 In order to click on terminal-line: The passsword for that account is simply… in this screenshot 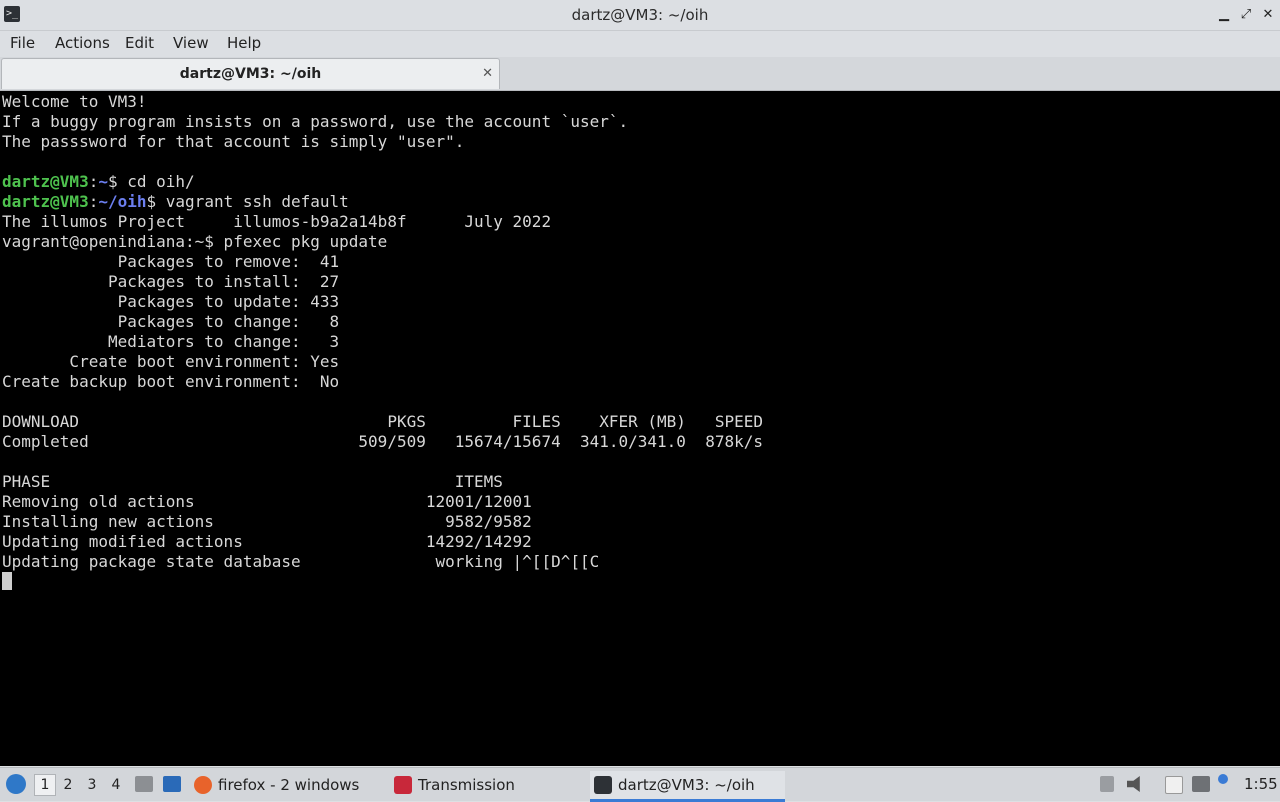, I will do `click(233, 141)`.